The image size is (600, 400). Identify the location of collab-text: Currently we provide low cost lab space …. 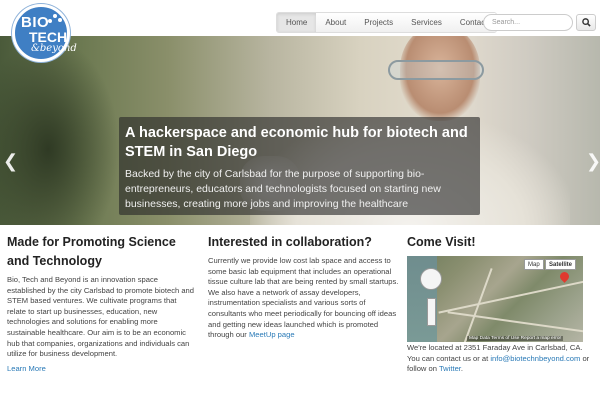
(303, 298).